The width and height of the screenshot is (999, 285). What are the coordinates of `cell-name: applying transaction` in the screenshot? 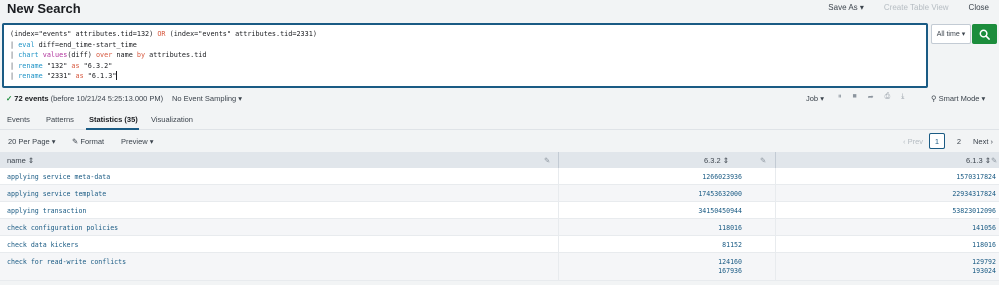 It's located at (46, 211).